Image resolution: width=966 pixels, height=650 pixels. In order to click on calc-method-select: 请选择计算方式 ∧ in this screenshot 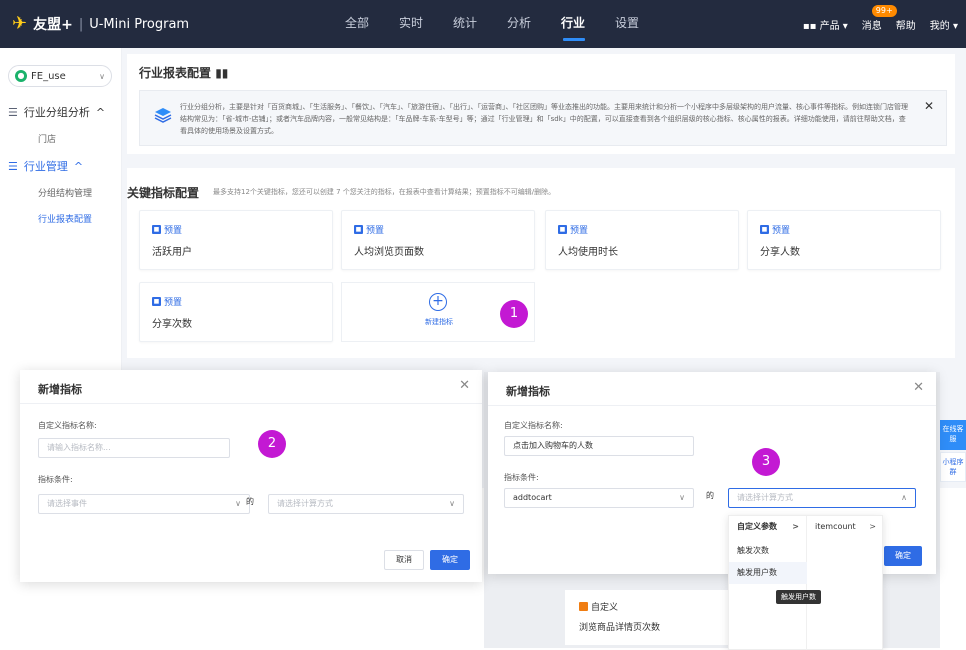, I will do `click(822, 498)`.